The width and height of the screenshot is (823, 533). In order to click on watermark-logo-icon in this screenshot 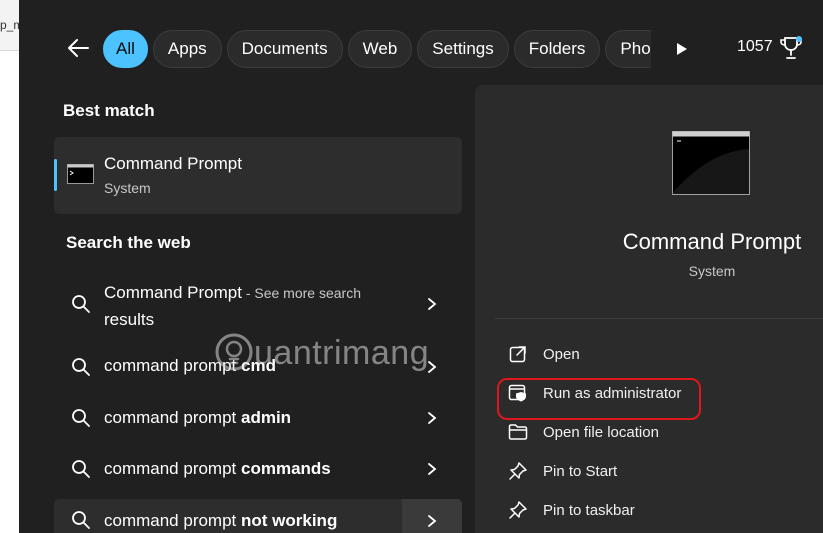, I will do `click(234, 352)`.